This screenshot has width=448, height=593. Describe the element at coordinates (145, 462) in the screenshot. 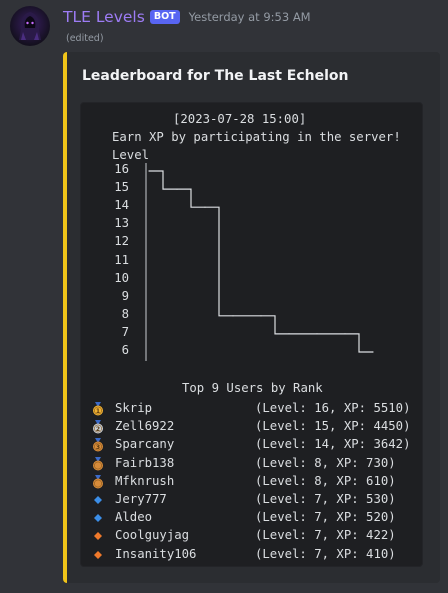

I see `user-name: Fairb138` at that location.